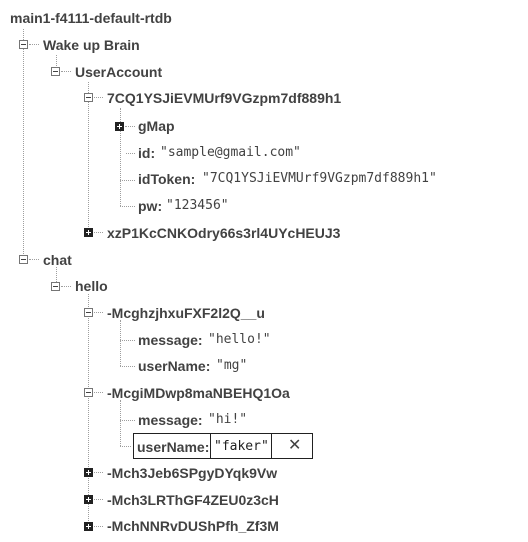  Describe the element at coordinates (91, 286) in the screenshot. I see `node-hello: hello` at that location.